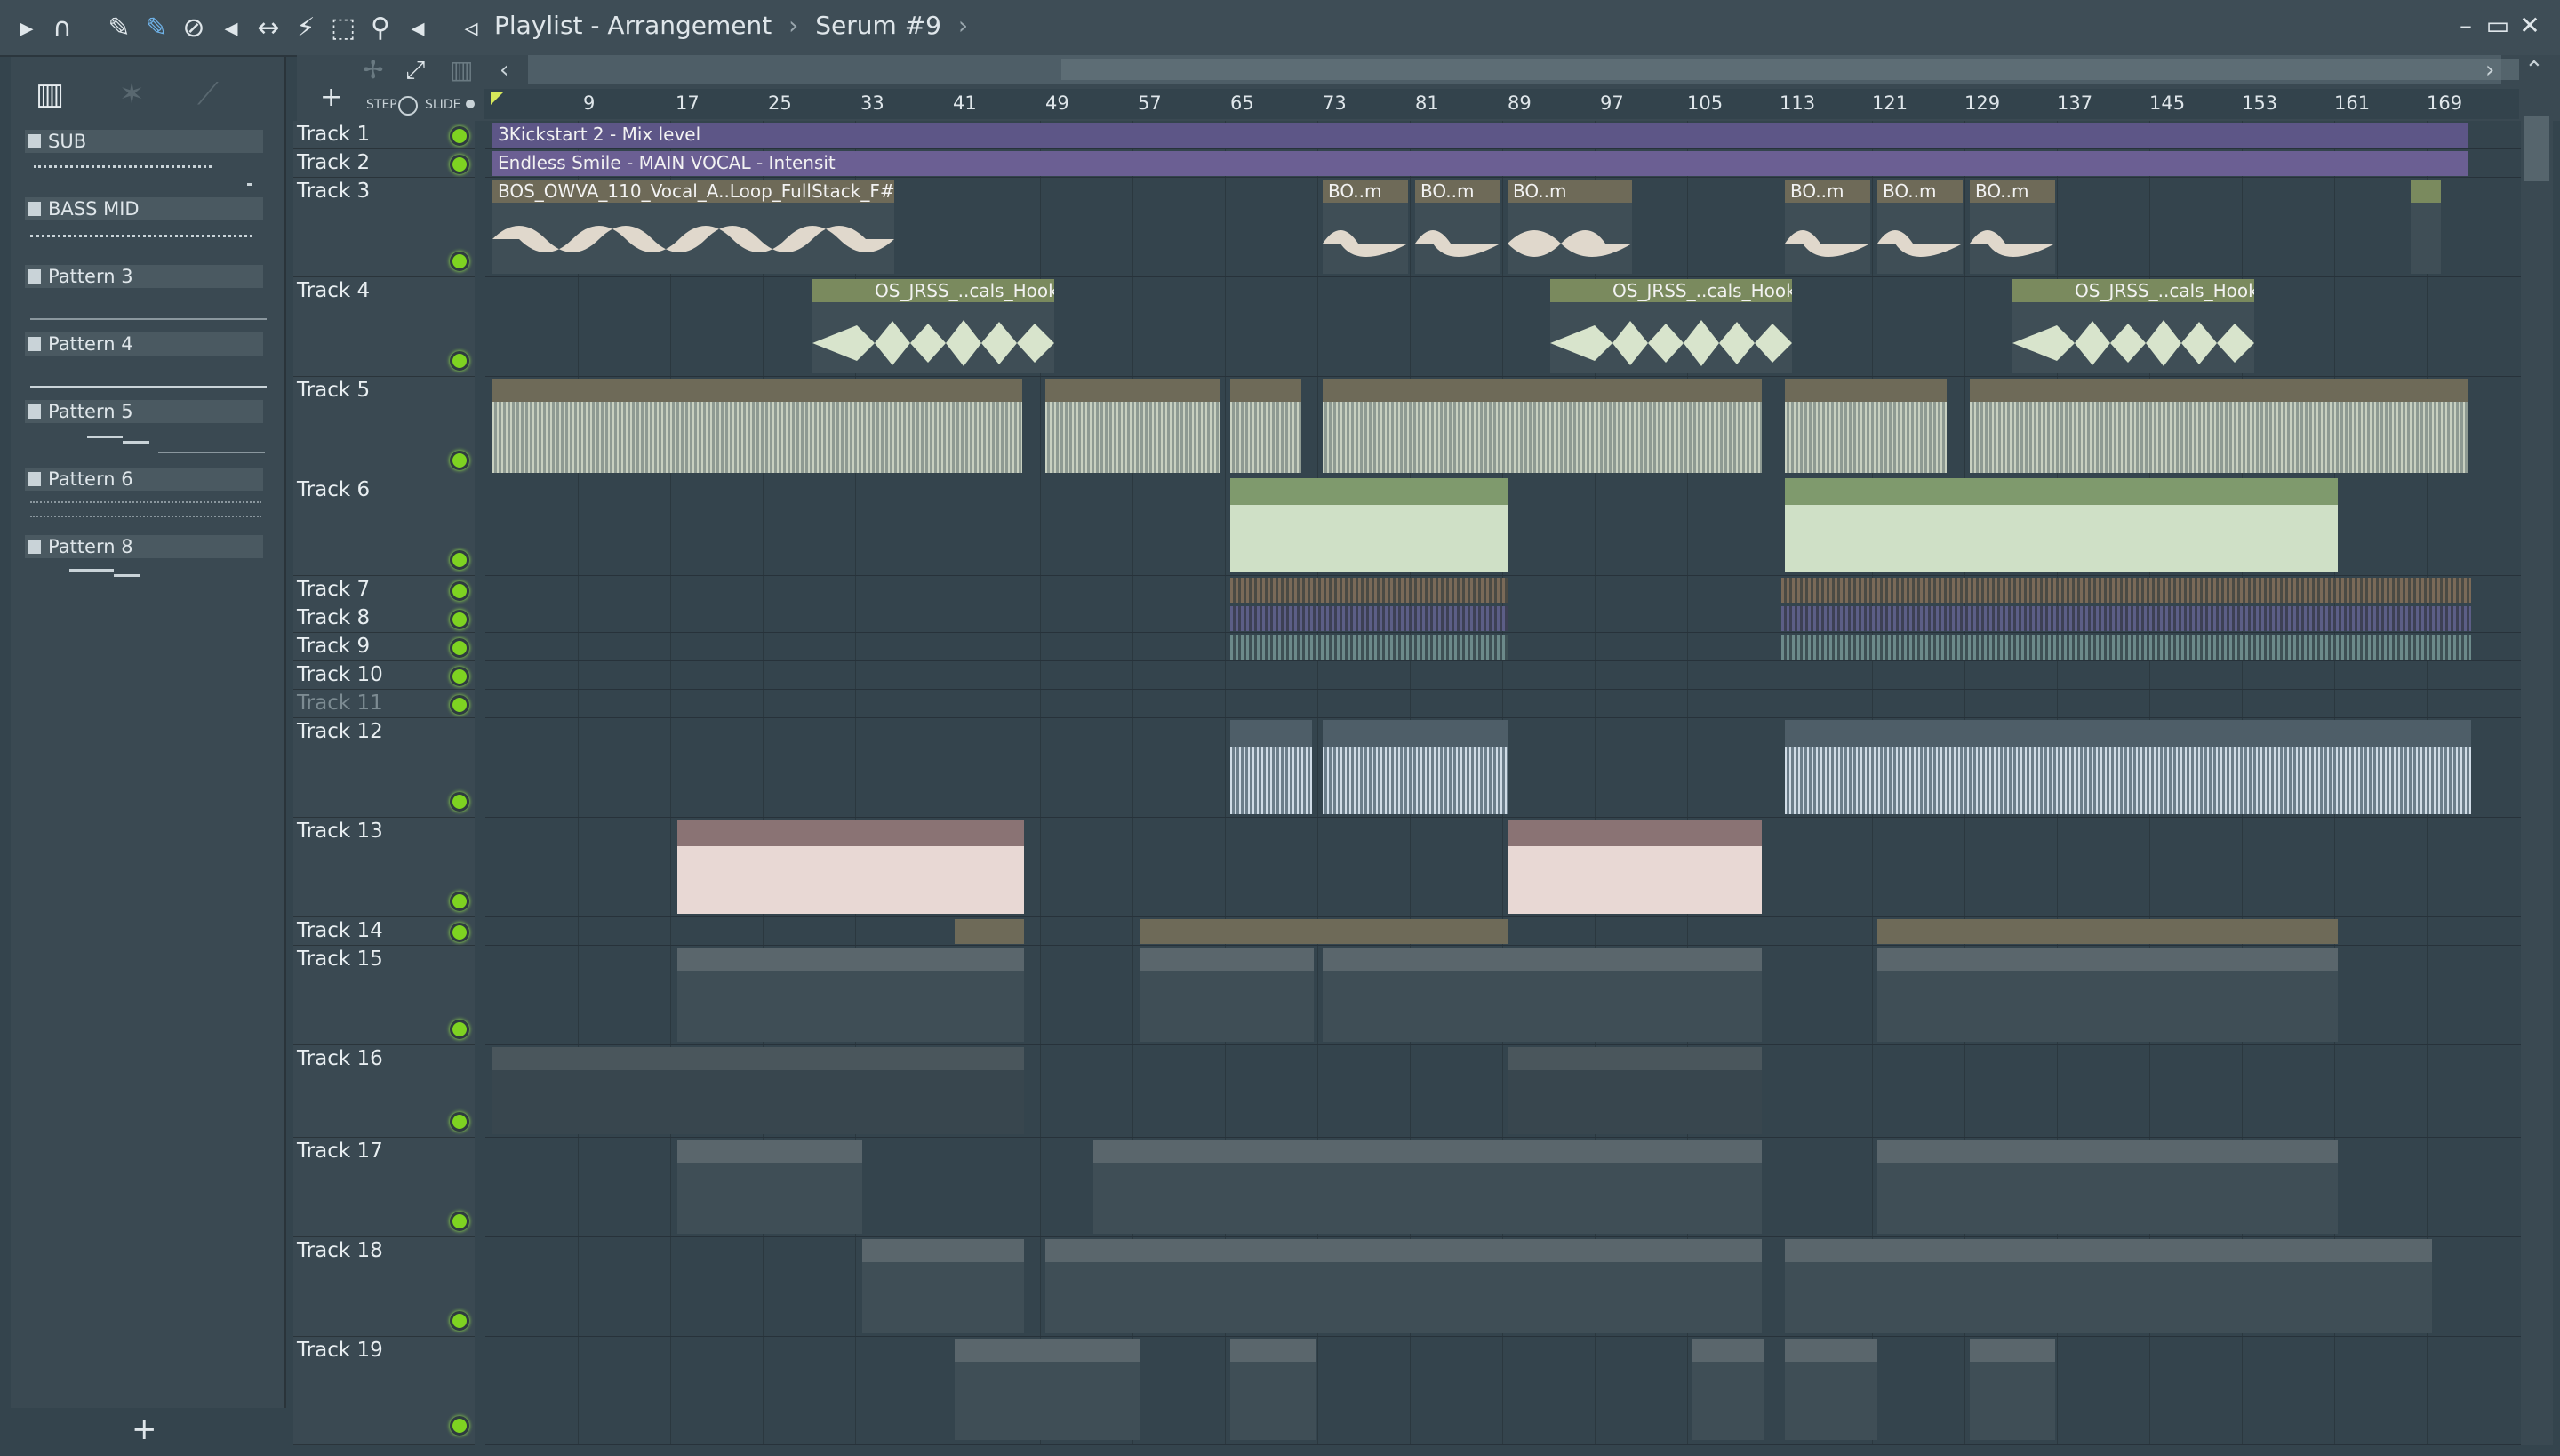  What do you see at coordinates (208, 94) in the screenshot?
I see `automation-icon: ⟋` at bounding box center [208, 94].